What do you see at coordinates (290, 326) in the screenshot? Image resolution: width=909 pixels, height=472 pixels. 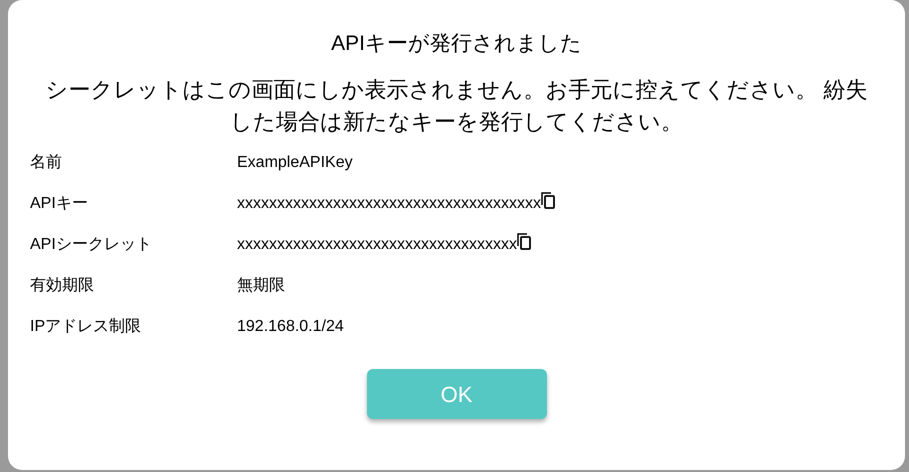 I see `field-value: 192.168.0.1/24` at bounding box center [290, 326].